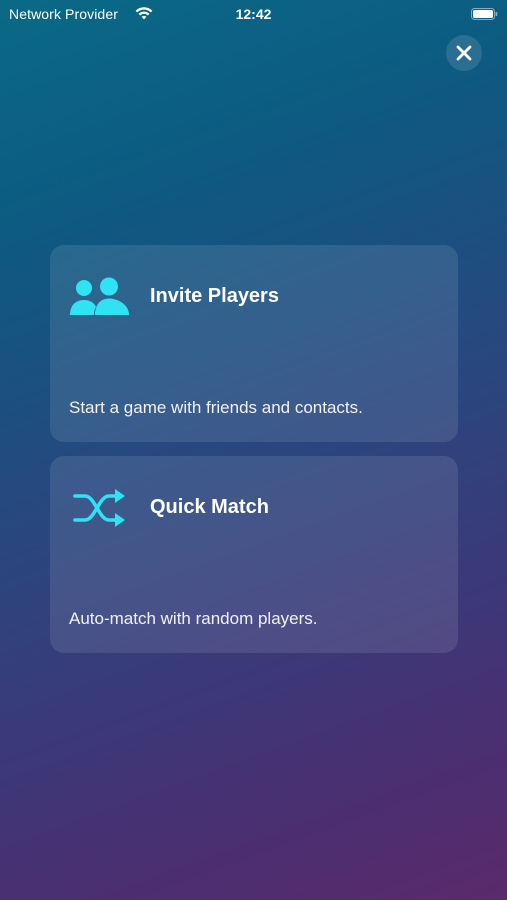 The width and height of the screenshot is (507, 900). Describe the element at coordinates (216, 407) in the screenshot. I see `invite-players-description: Start a game with friends and contacts.` at that location.